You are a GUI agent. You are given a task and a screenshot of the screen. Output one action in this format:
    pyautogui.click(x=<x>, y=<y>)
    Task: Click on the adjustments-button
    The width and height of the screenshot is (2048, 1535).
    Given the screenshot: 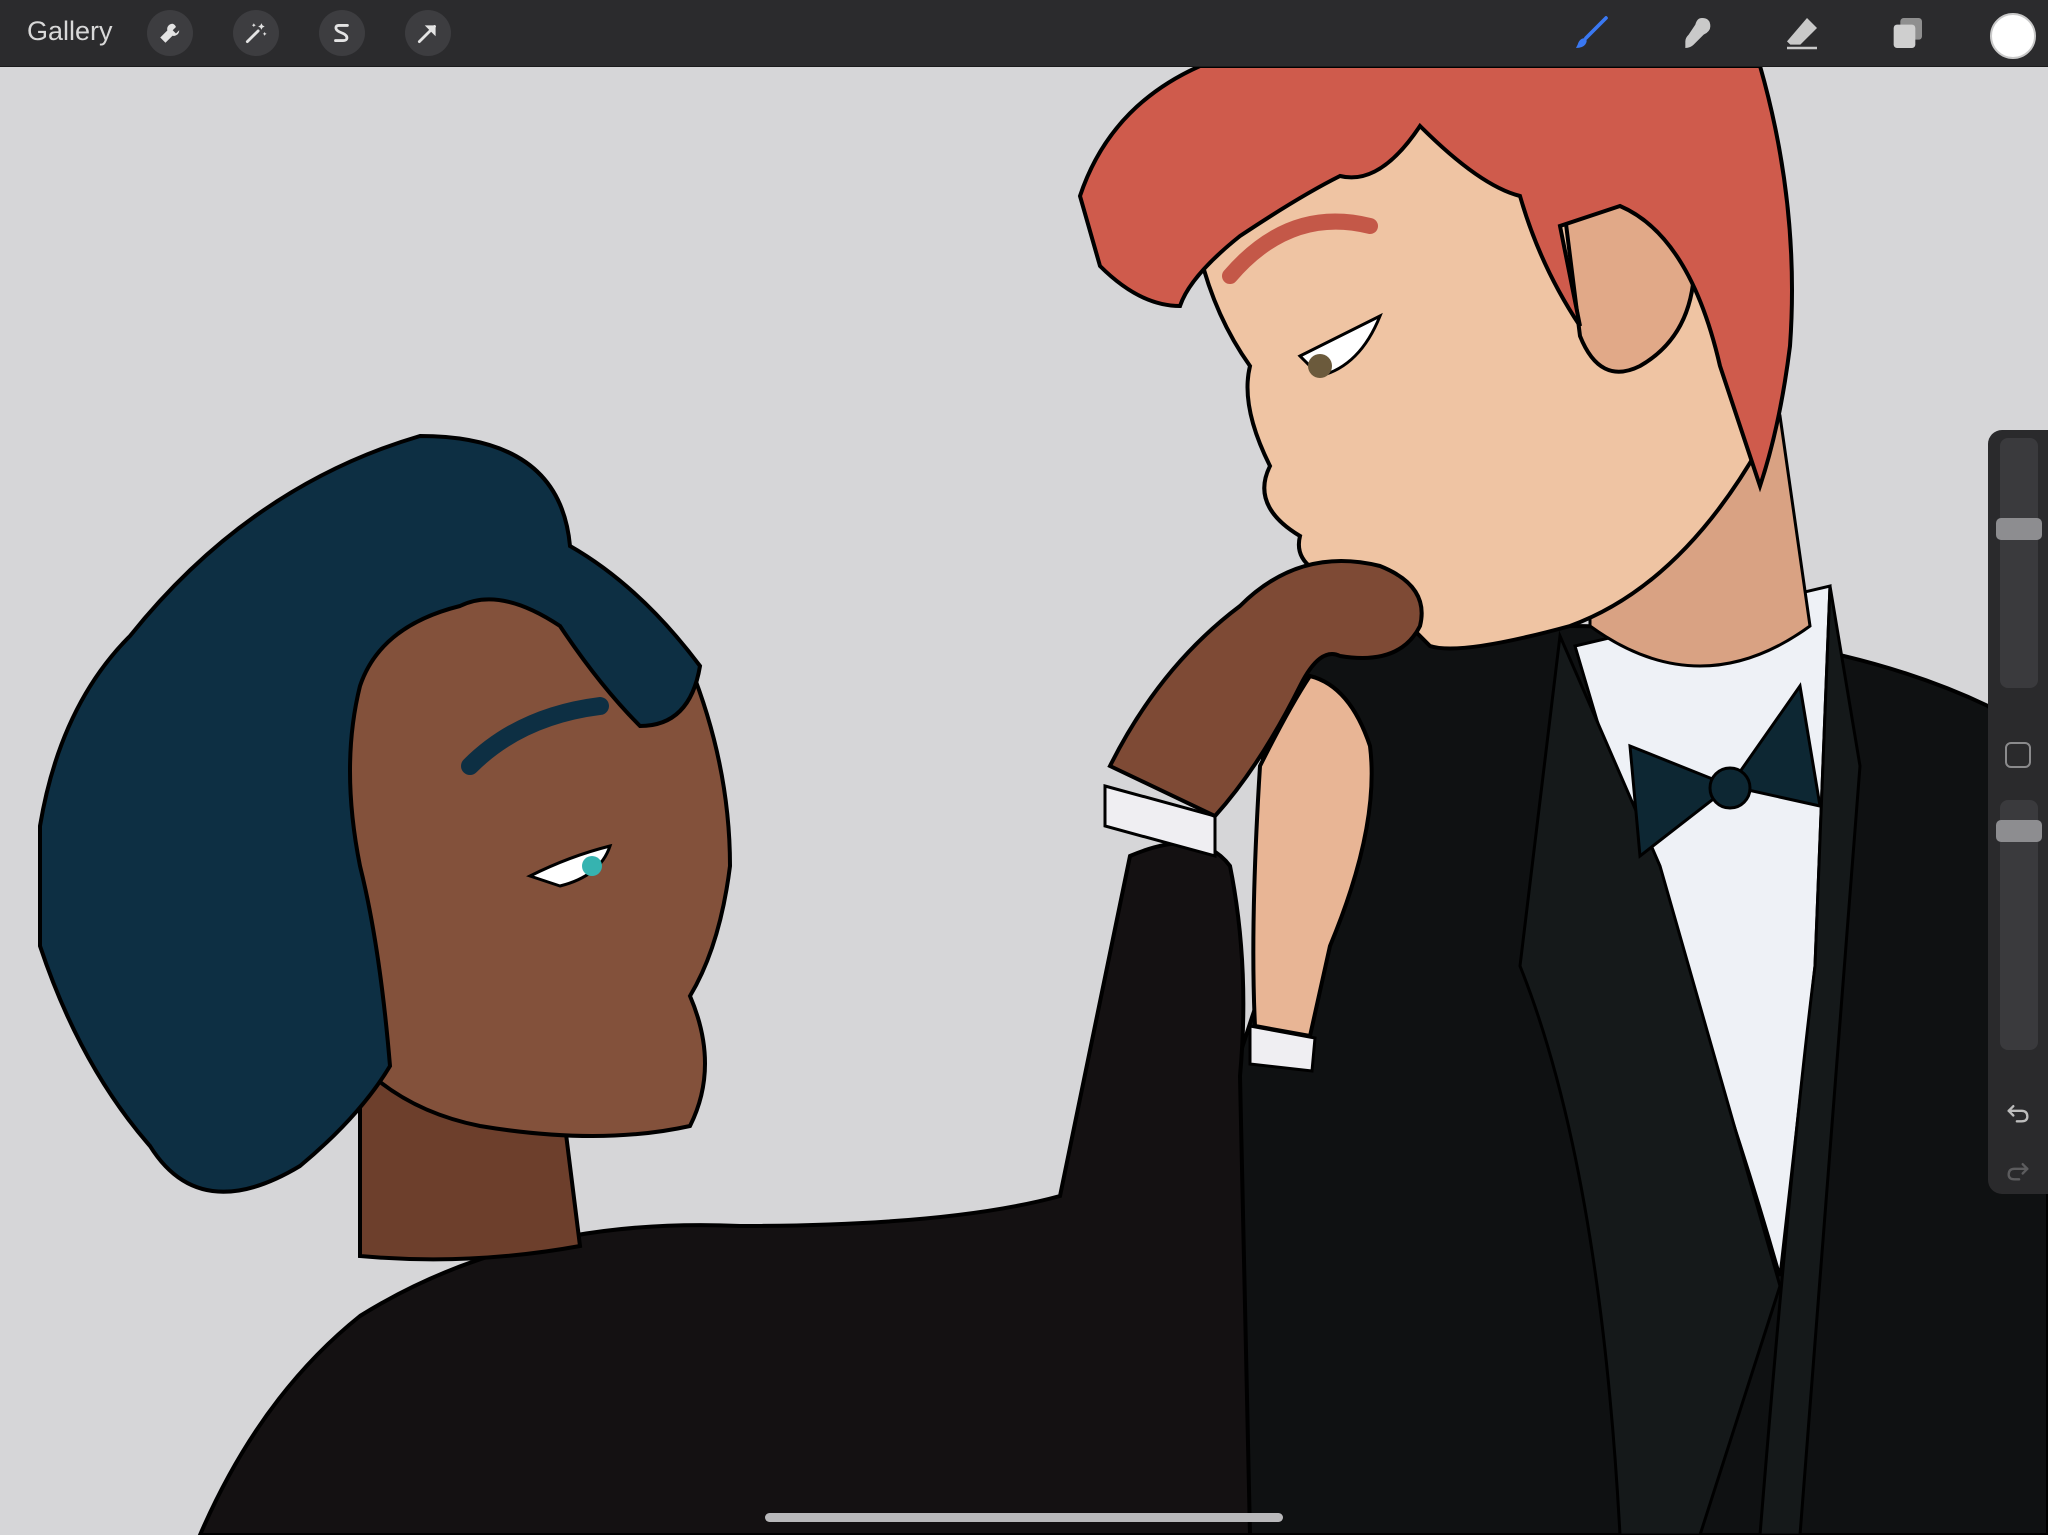 What is the action you would take?
    pyautogui.click(x=256, y=33)
    